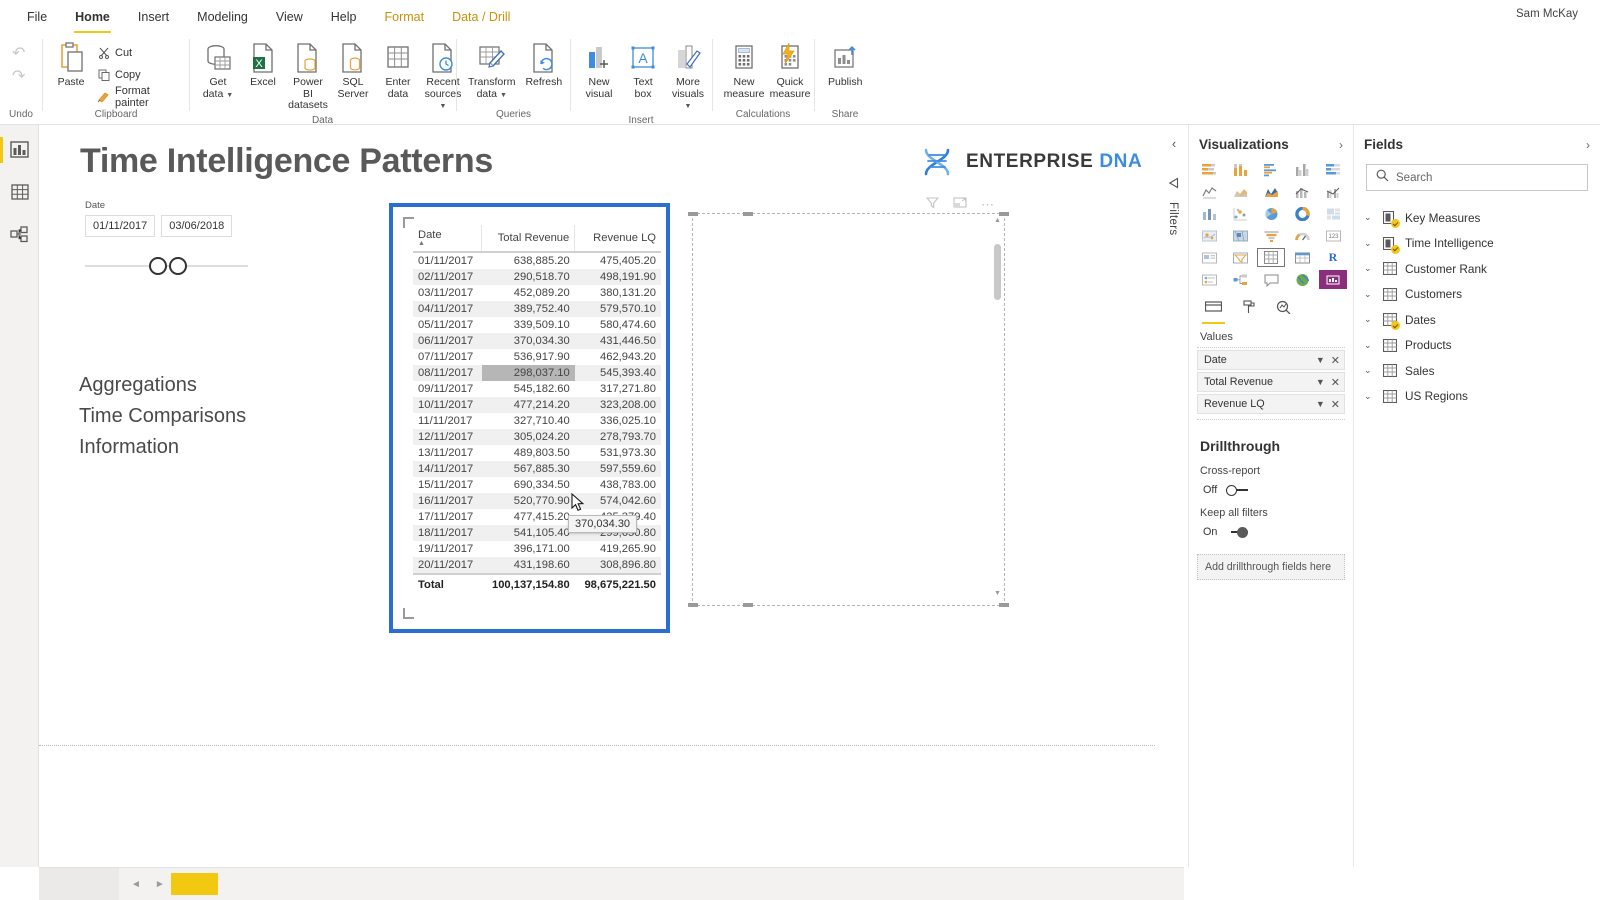 The image size is (1600, 900). What do you see at coordinates (528, 373) in the screenshot?
I see `table-cell: 298,037.10` at bounding box center [528, 373].